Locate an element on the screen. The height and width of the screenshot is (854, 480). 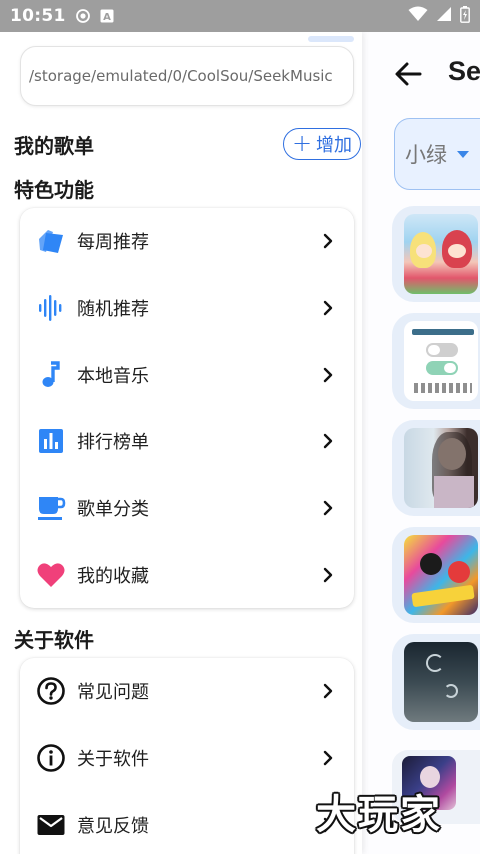
mail-icon is located at coordinates (51, 825).